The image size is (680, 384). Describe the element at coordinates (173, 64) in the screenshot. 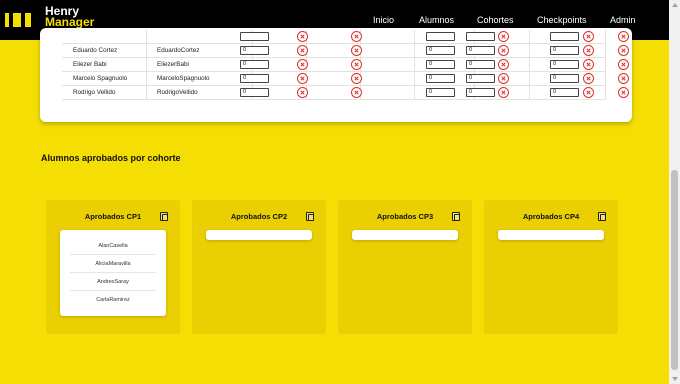

I see `student-username: EliezerBabi` at that location.